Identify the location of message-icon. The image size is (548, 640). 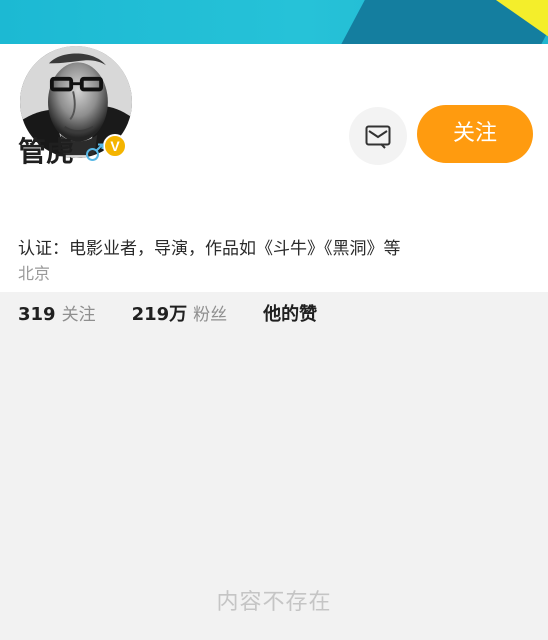
(378, 136).